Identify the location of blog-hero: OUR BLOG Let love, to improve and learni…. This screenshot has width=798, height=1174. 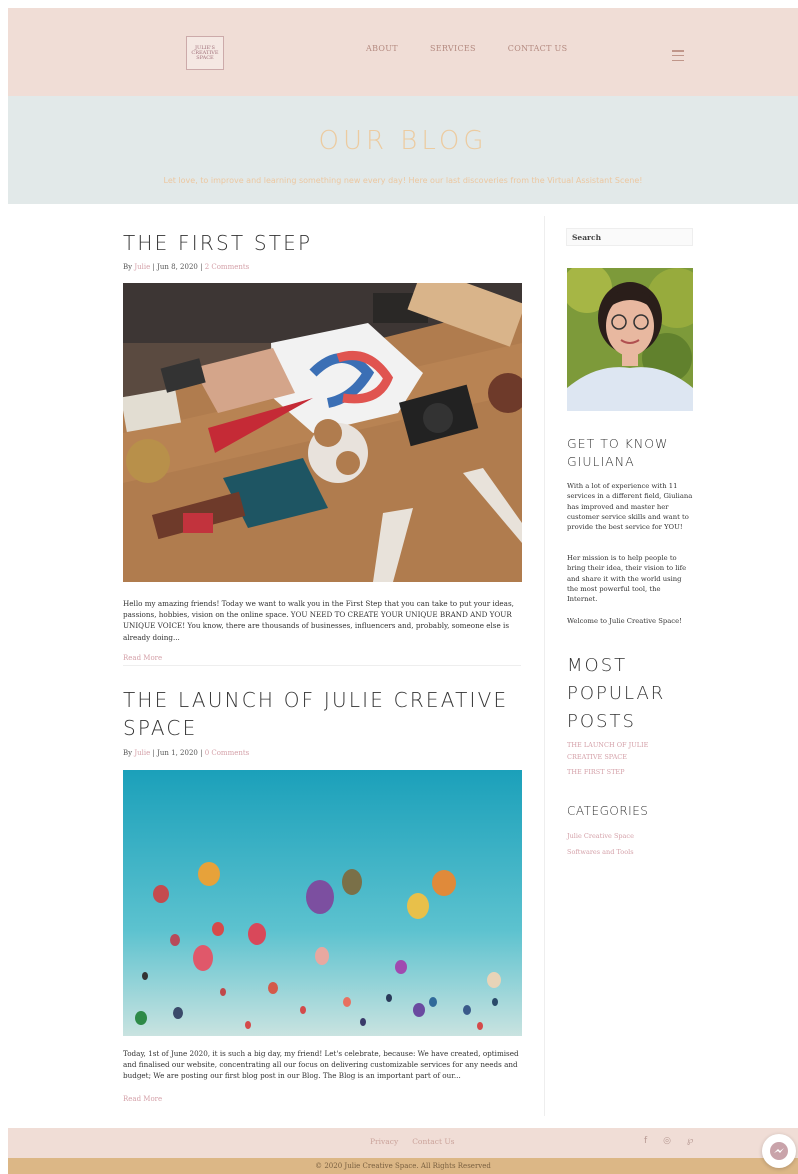
(403, 150).